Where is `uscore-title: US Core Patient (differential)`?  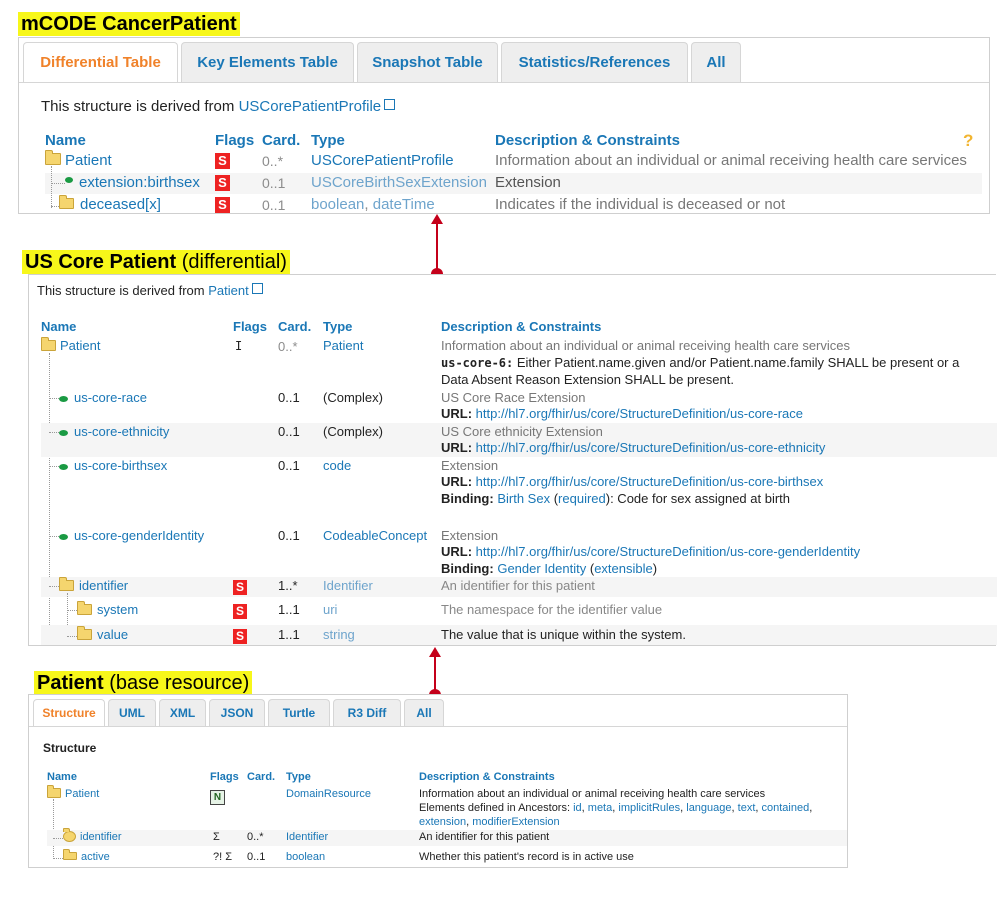
uscore-title: US Core Patient (differential) is located at coordinates (156, 262).